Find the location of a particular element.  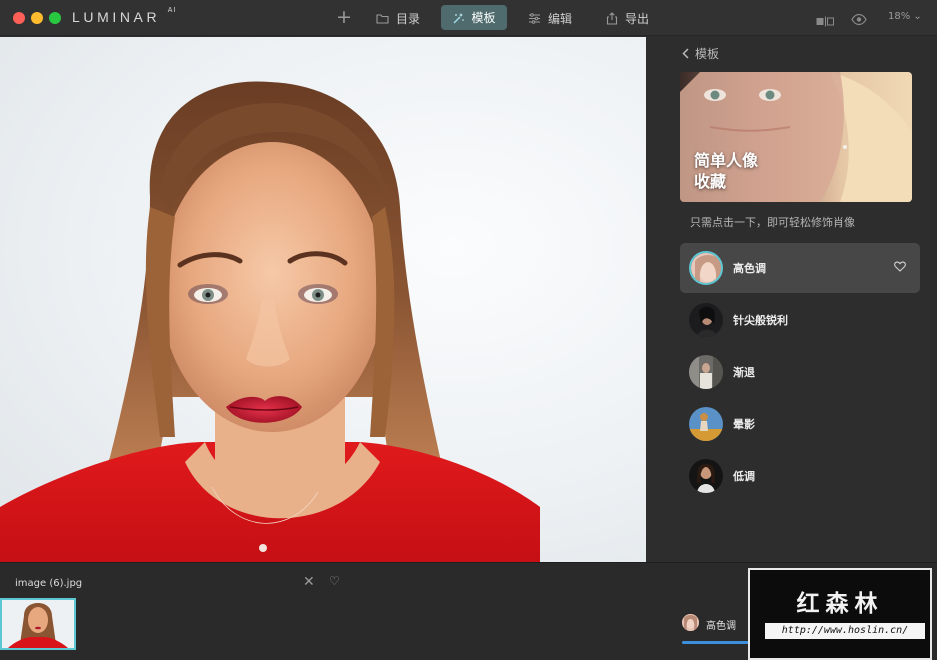

tab-templates-label: 模板 is located at coordinates (483, 18).